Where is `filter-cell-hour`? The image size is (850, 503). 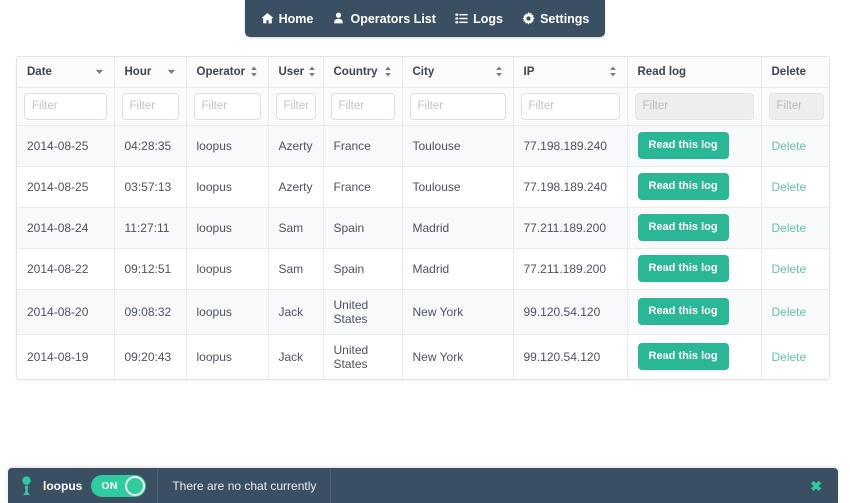 filter-cell-hour is located at coordinates (150, 106).